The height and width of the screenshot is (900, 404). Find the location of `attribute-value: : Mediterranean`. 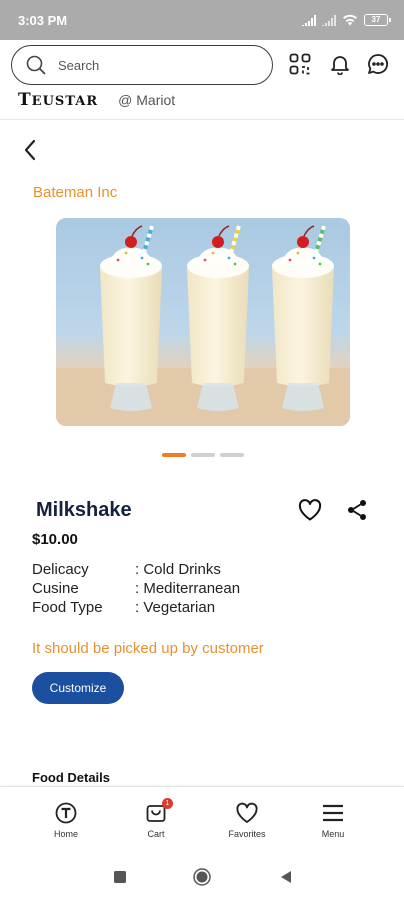

attribute-value: : Mediterranean is located at coordinates (188, 588).